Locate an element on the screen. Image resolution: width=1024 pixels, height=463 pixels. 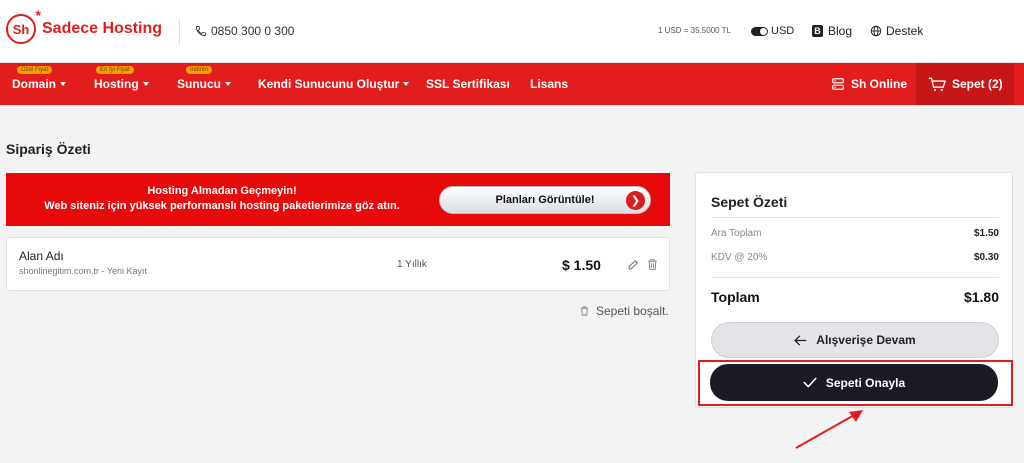
nav-item-label: SSL Sertifikası is located at coordinates (468, 84).